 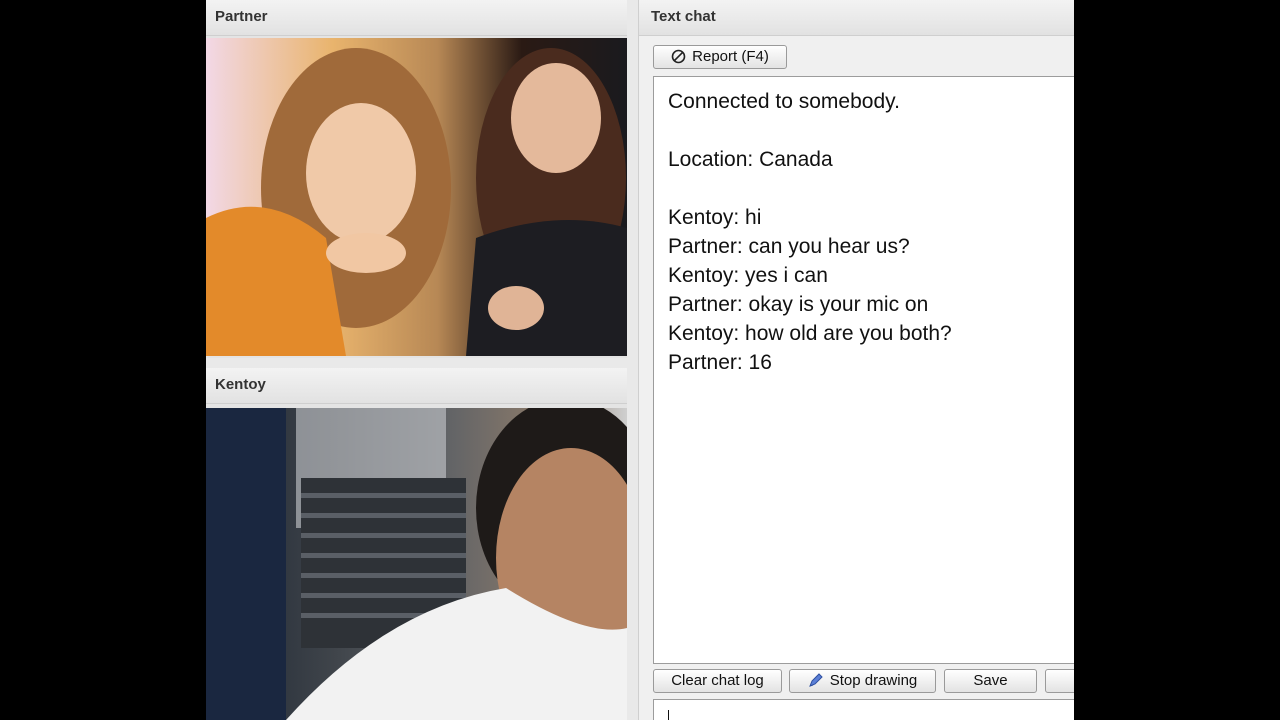 I want to click on chat-message: Connected to somebody., so click(x=784, y=101).